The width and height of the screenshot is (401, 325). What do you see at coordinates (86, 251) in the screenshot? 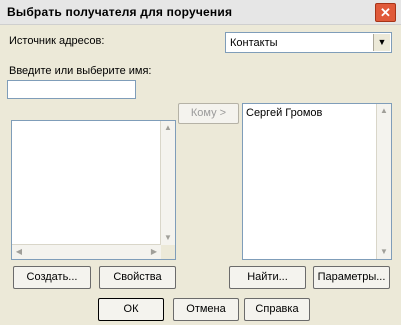
I see `address-list-hscrollbar: ◀ ▶` at bounding box center [86, 251].